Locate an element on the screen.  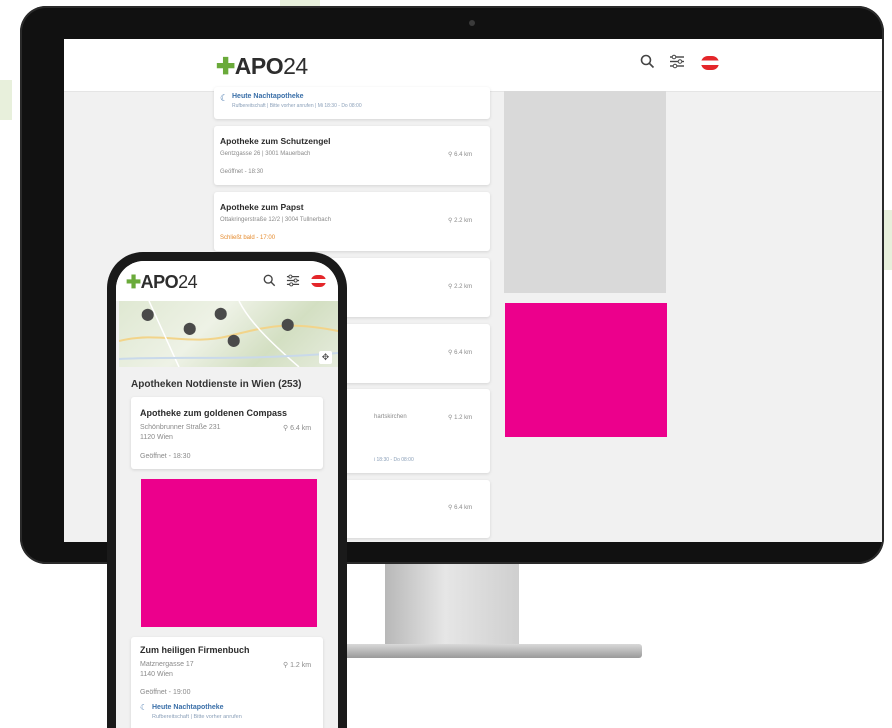
monitor-base is located at coordinates (489, 651).